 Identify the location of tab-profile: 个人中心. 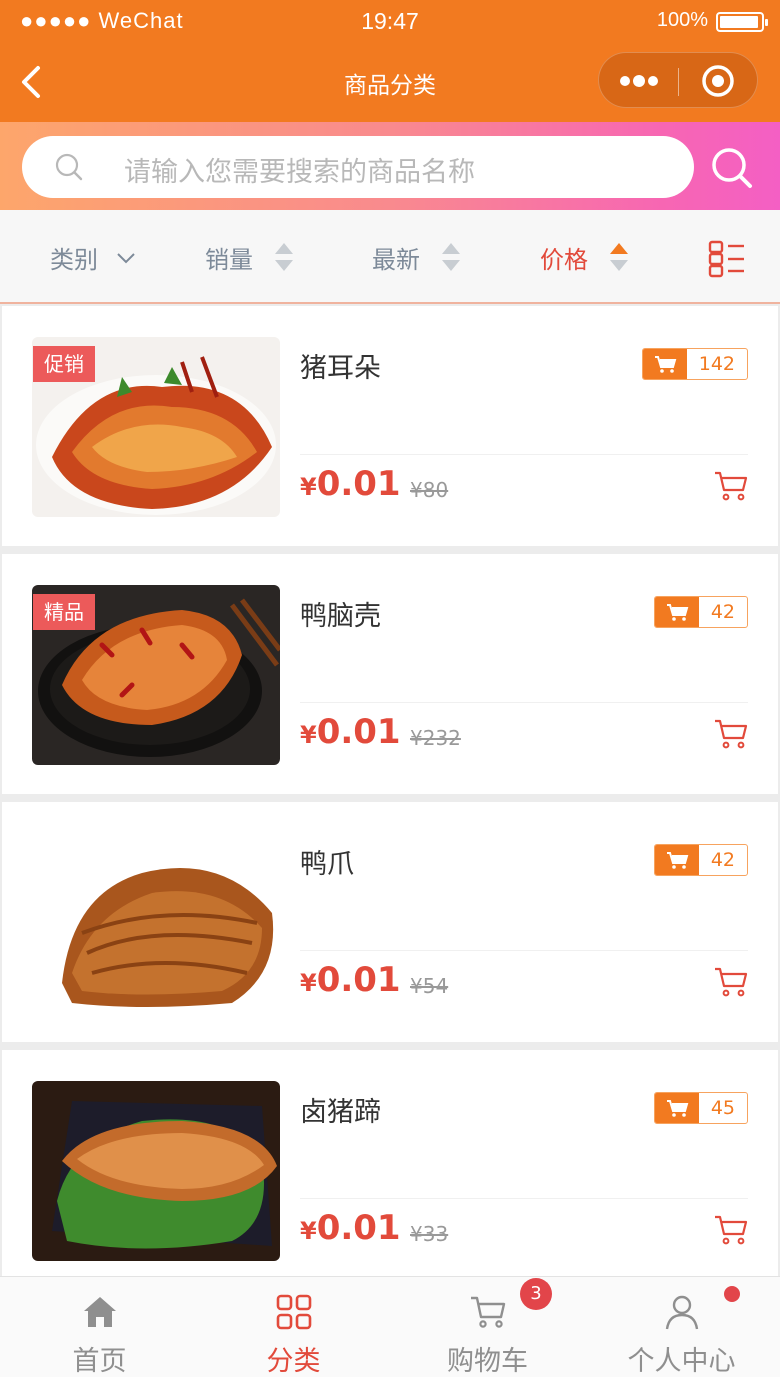
(681, 1327).